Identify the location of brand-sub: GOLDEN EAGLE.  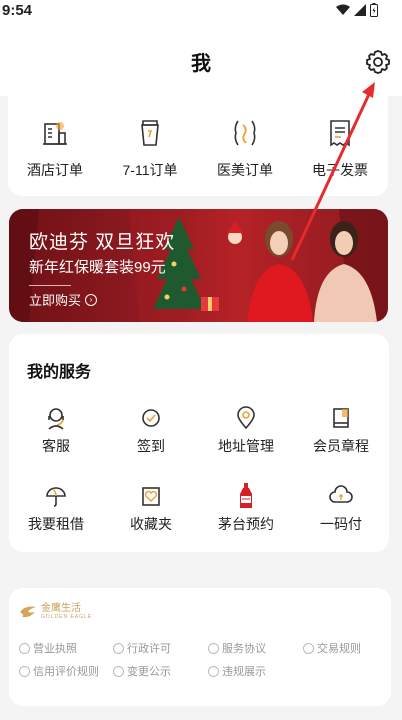
(67, 617).